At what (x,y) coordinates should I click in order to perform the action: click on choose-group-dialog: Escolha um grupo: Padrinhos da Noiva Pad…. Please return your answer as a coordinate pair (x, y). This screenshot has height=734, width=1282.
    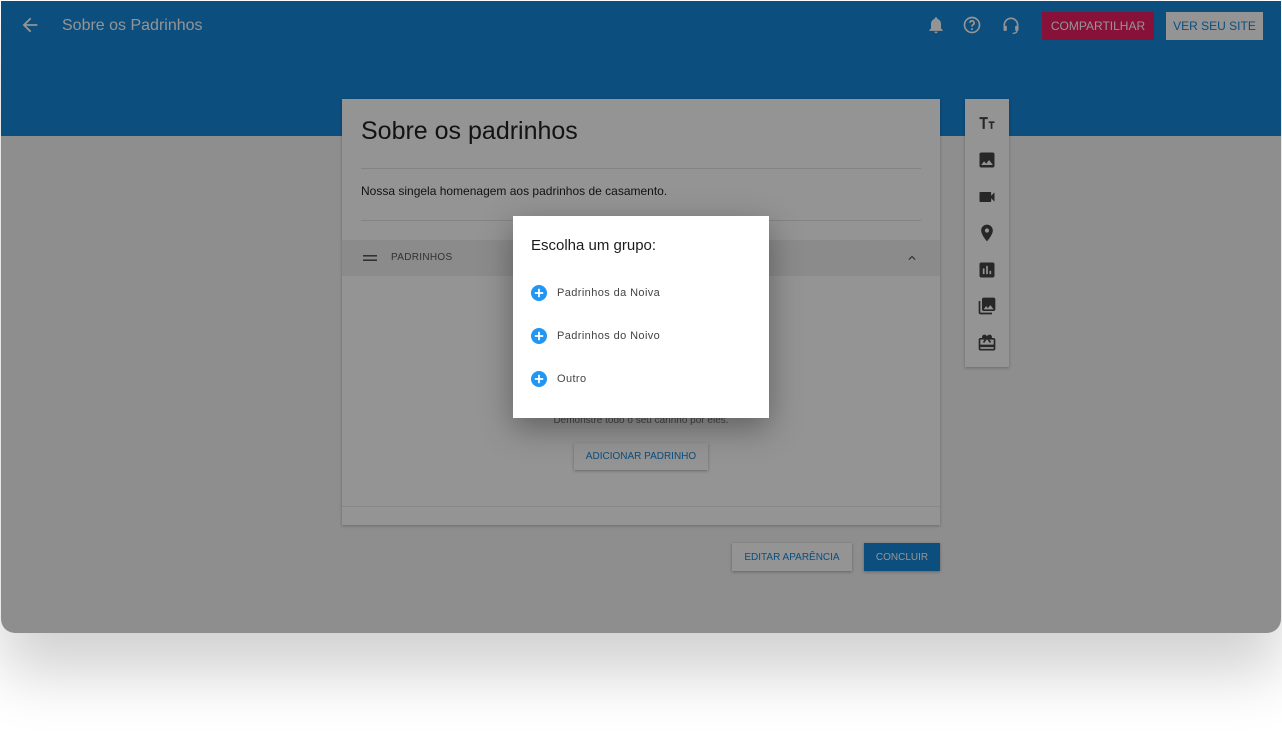
    Looking at the image, I should click on (641, 317).